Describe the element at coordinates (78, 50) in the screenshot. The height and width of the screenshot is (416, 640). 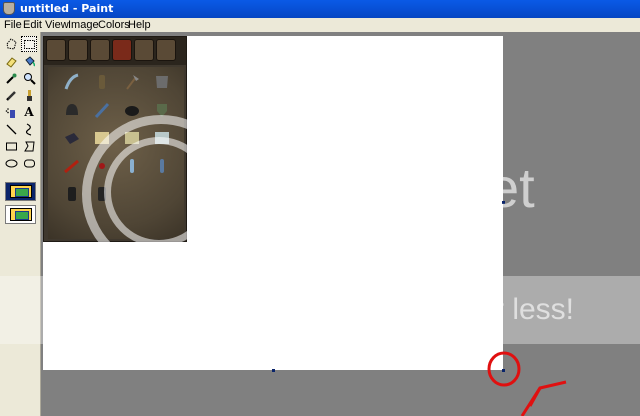
I see `stats-tab-icon` at that location.